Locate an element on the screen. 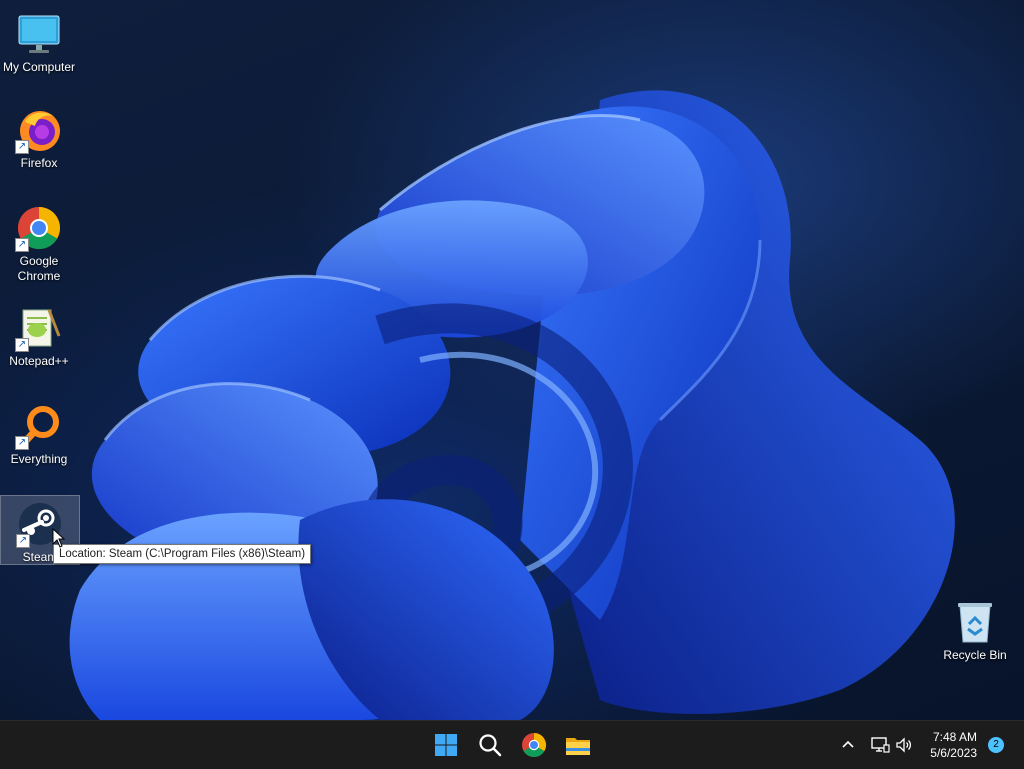  desktop-icon-recycle-bin: Recycle Bin is located at coordinates (975, 628).